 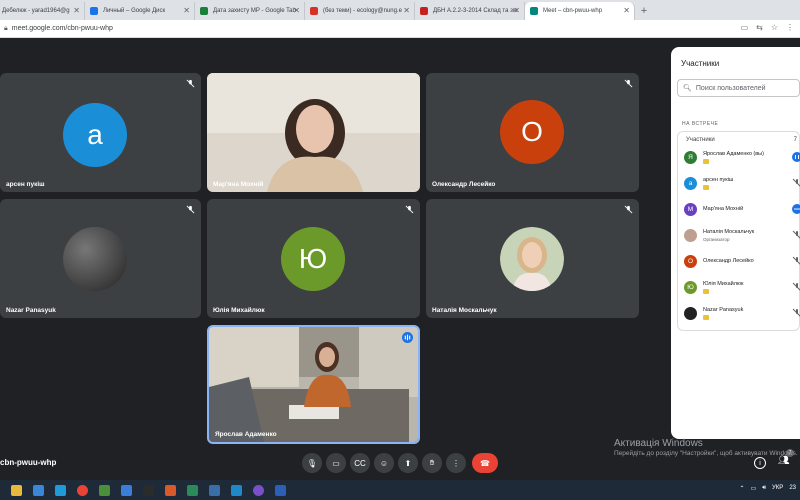 What do you see at coordinates (16, 490) in the screenshot?
I see `file-explorer-icon` at bounding box center [16, 490].